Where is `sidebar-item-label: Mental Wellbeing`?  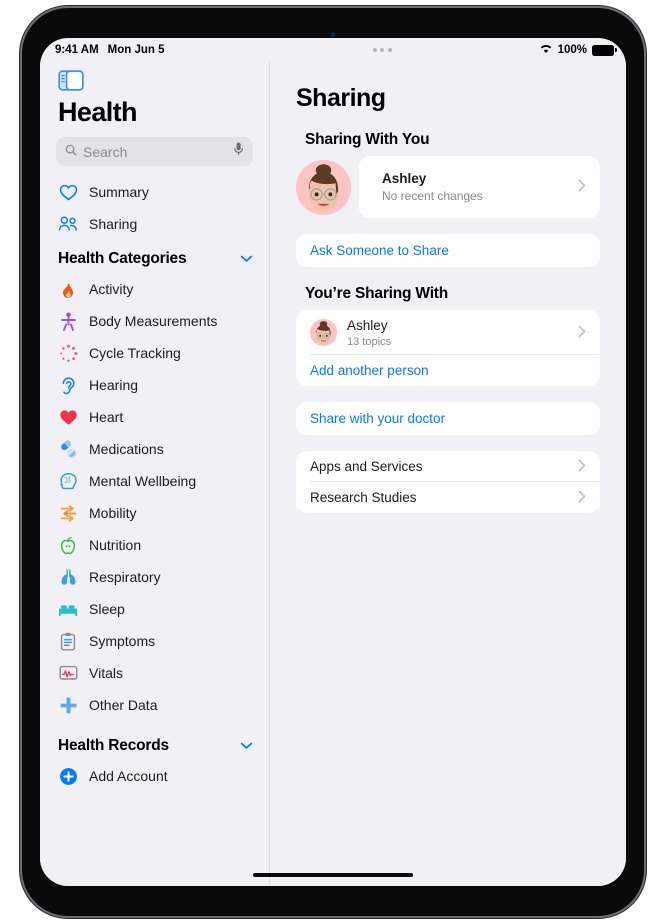 sidebar-item-label: Mental Wellbeing is located at coordinates (143, 481).